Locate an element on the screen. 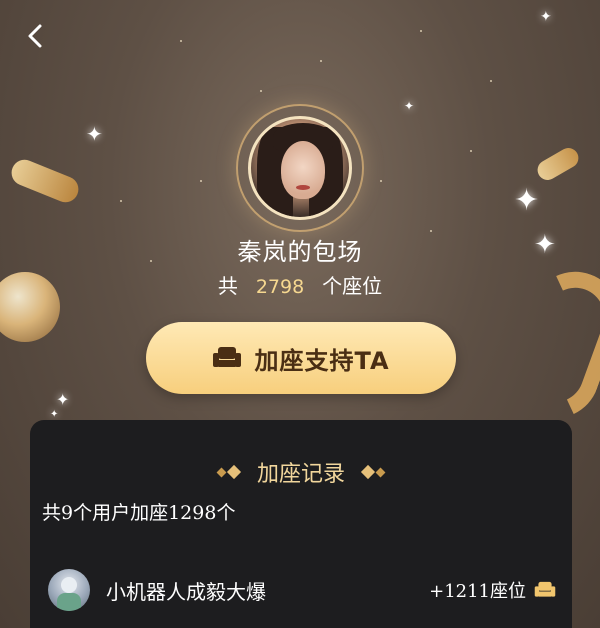 The width and height of the screenshot is (600, 628). seat-count-line: 共 2798 个座位 is located at coordinates (300, 284).